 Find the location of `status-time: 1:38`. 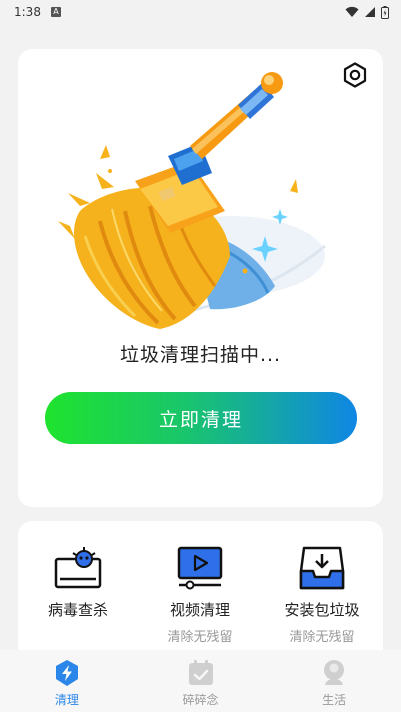

status-time: 1:38 is located at coordinates (27, 12).